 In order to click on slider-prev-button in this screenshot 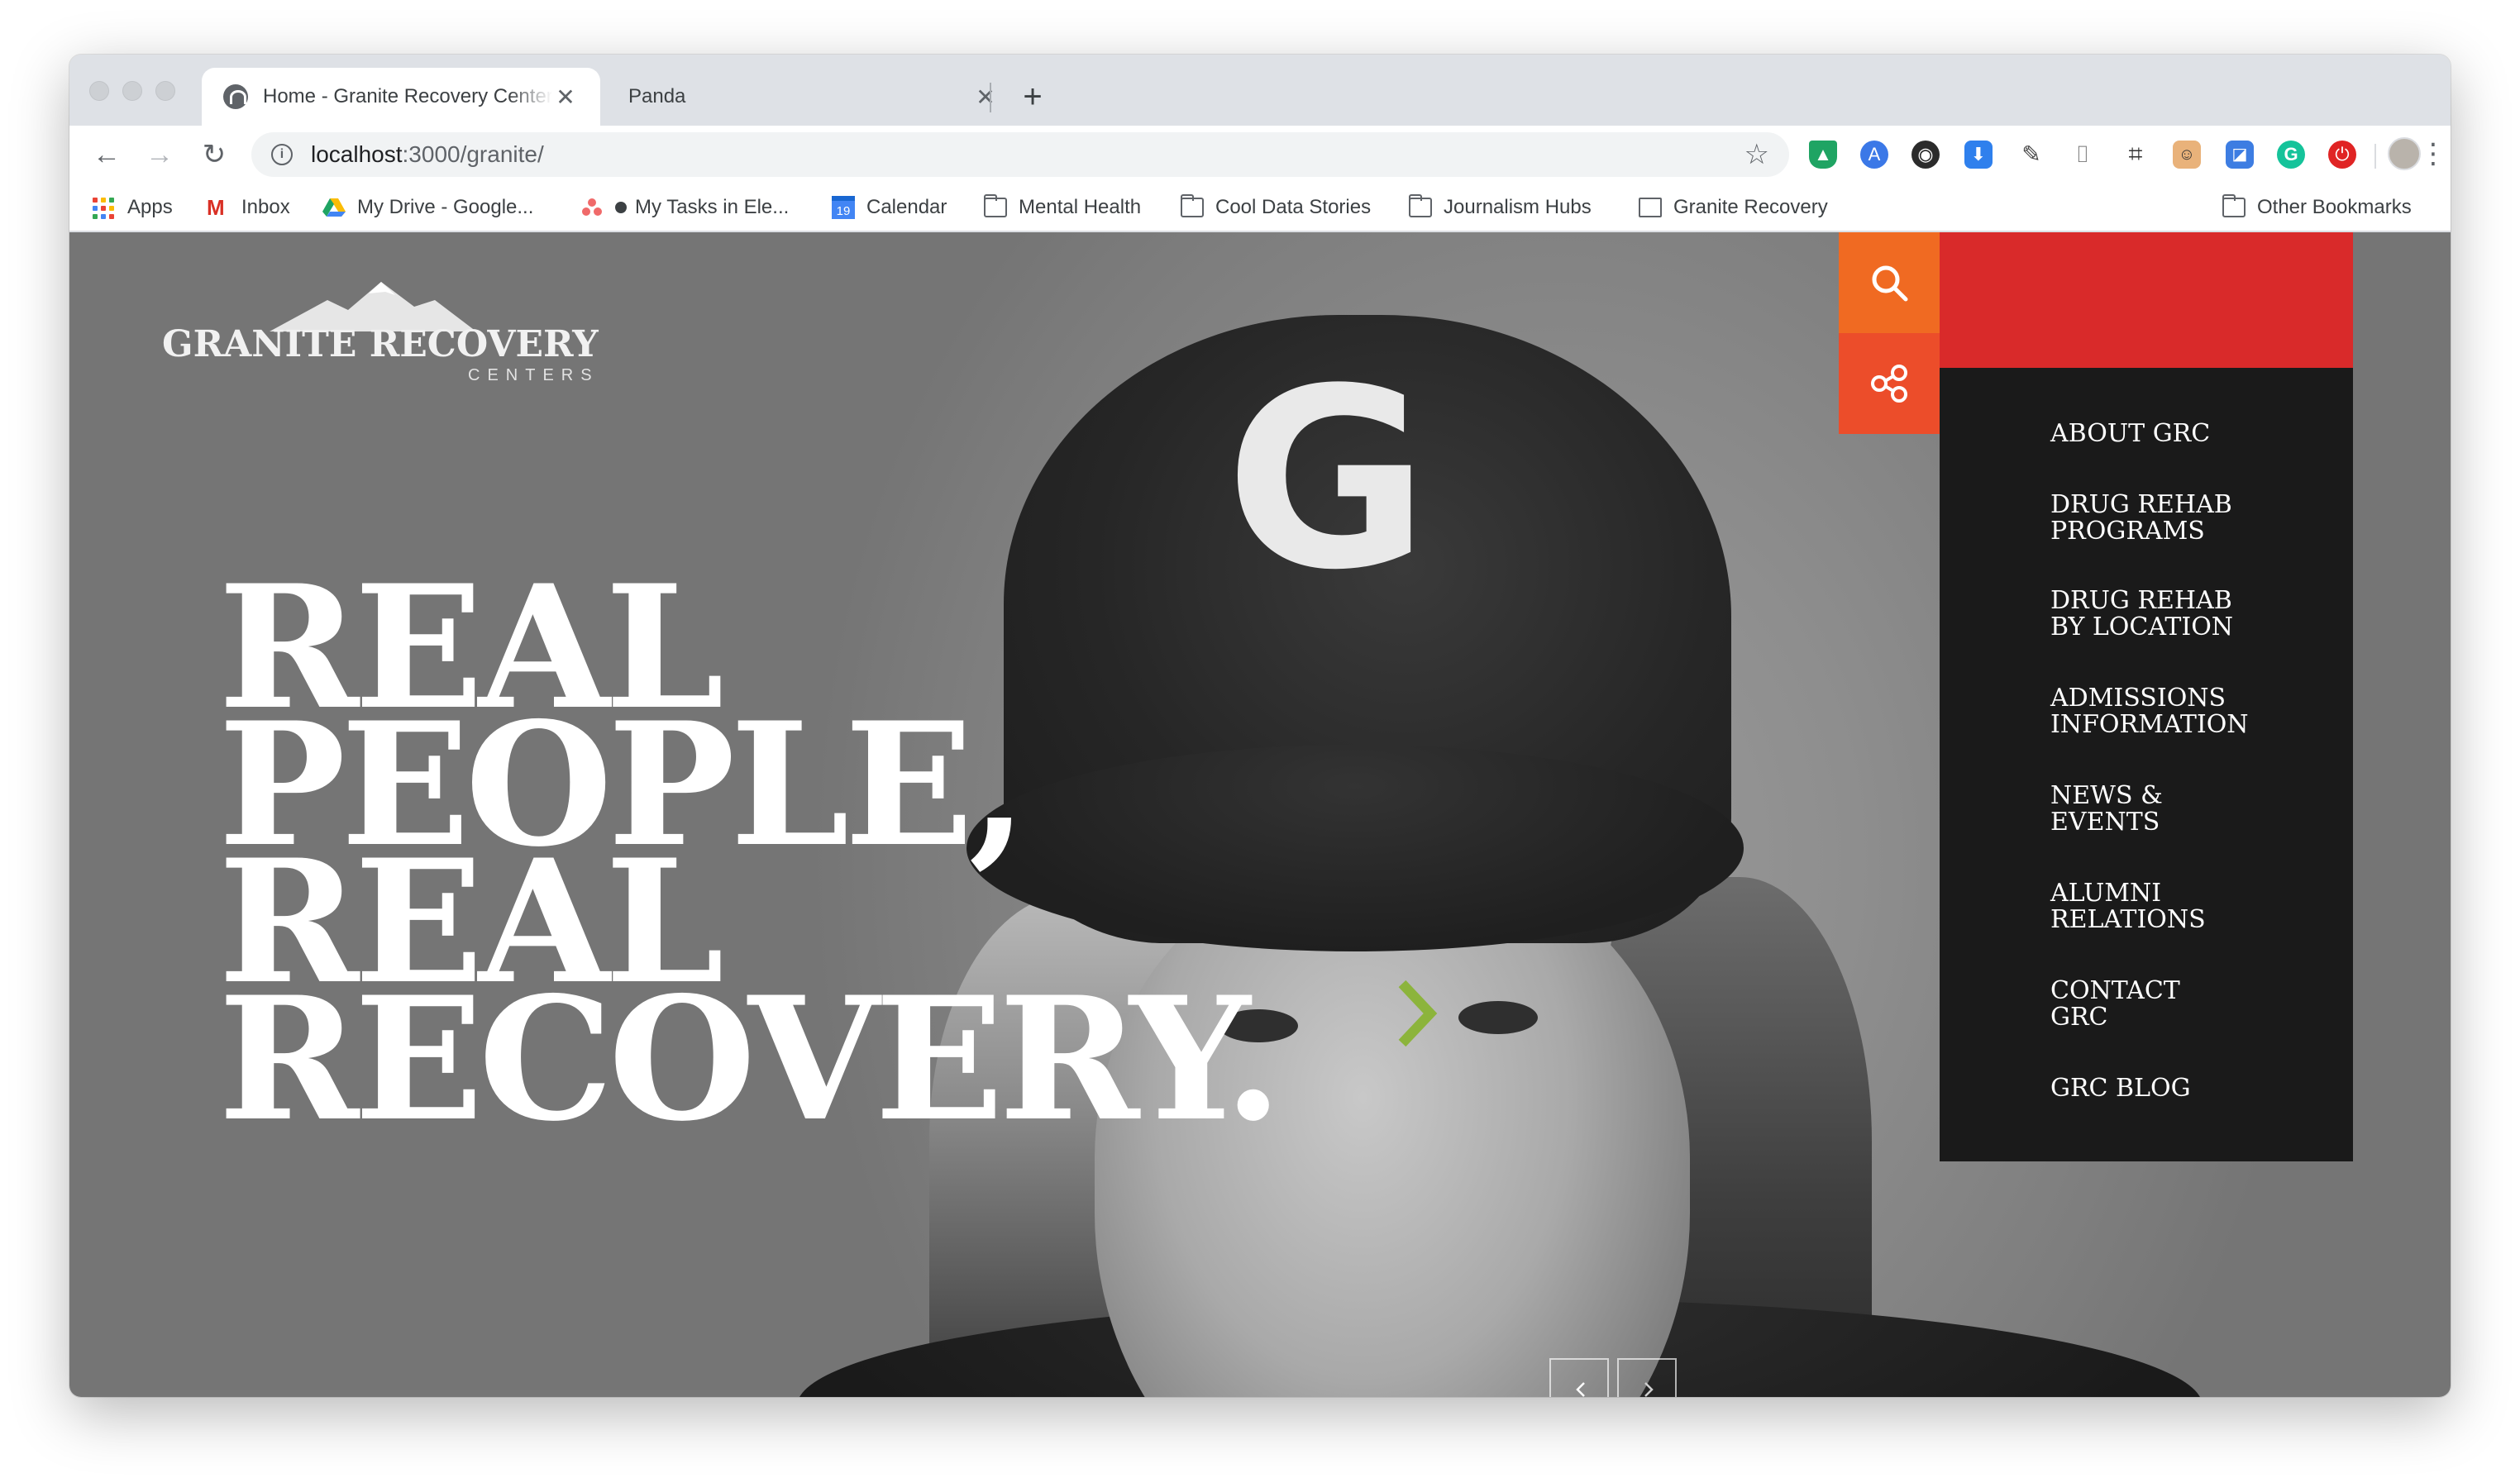, I will do `click(1579, 1378)`.